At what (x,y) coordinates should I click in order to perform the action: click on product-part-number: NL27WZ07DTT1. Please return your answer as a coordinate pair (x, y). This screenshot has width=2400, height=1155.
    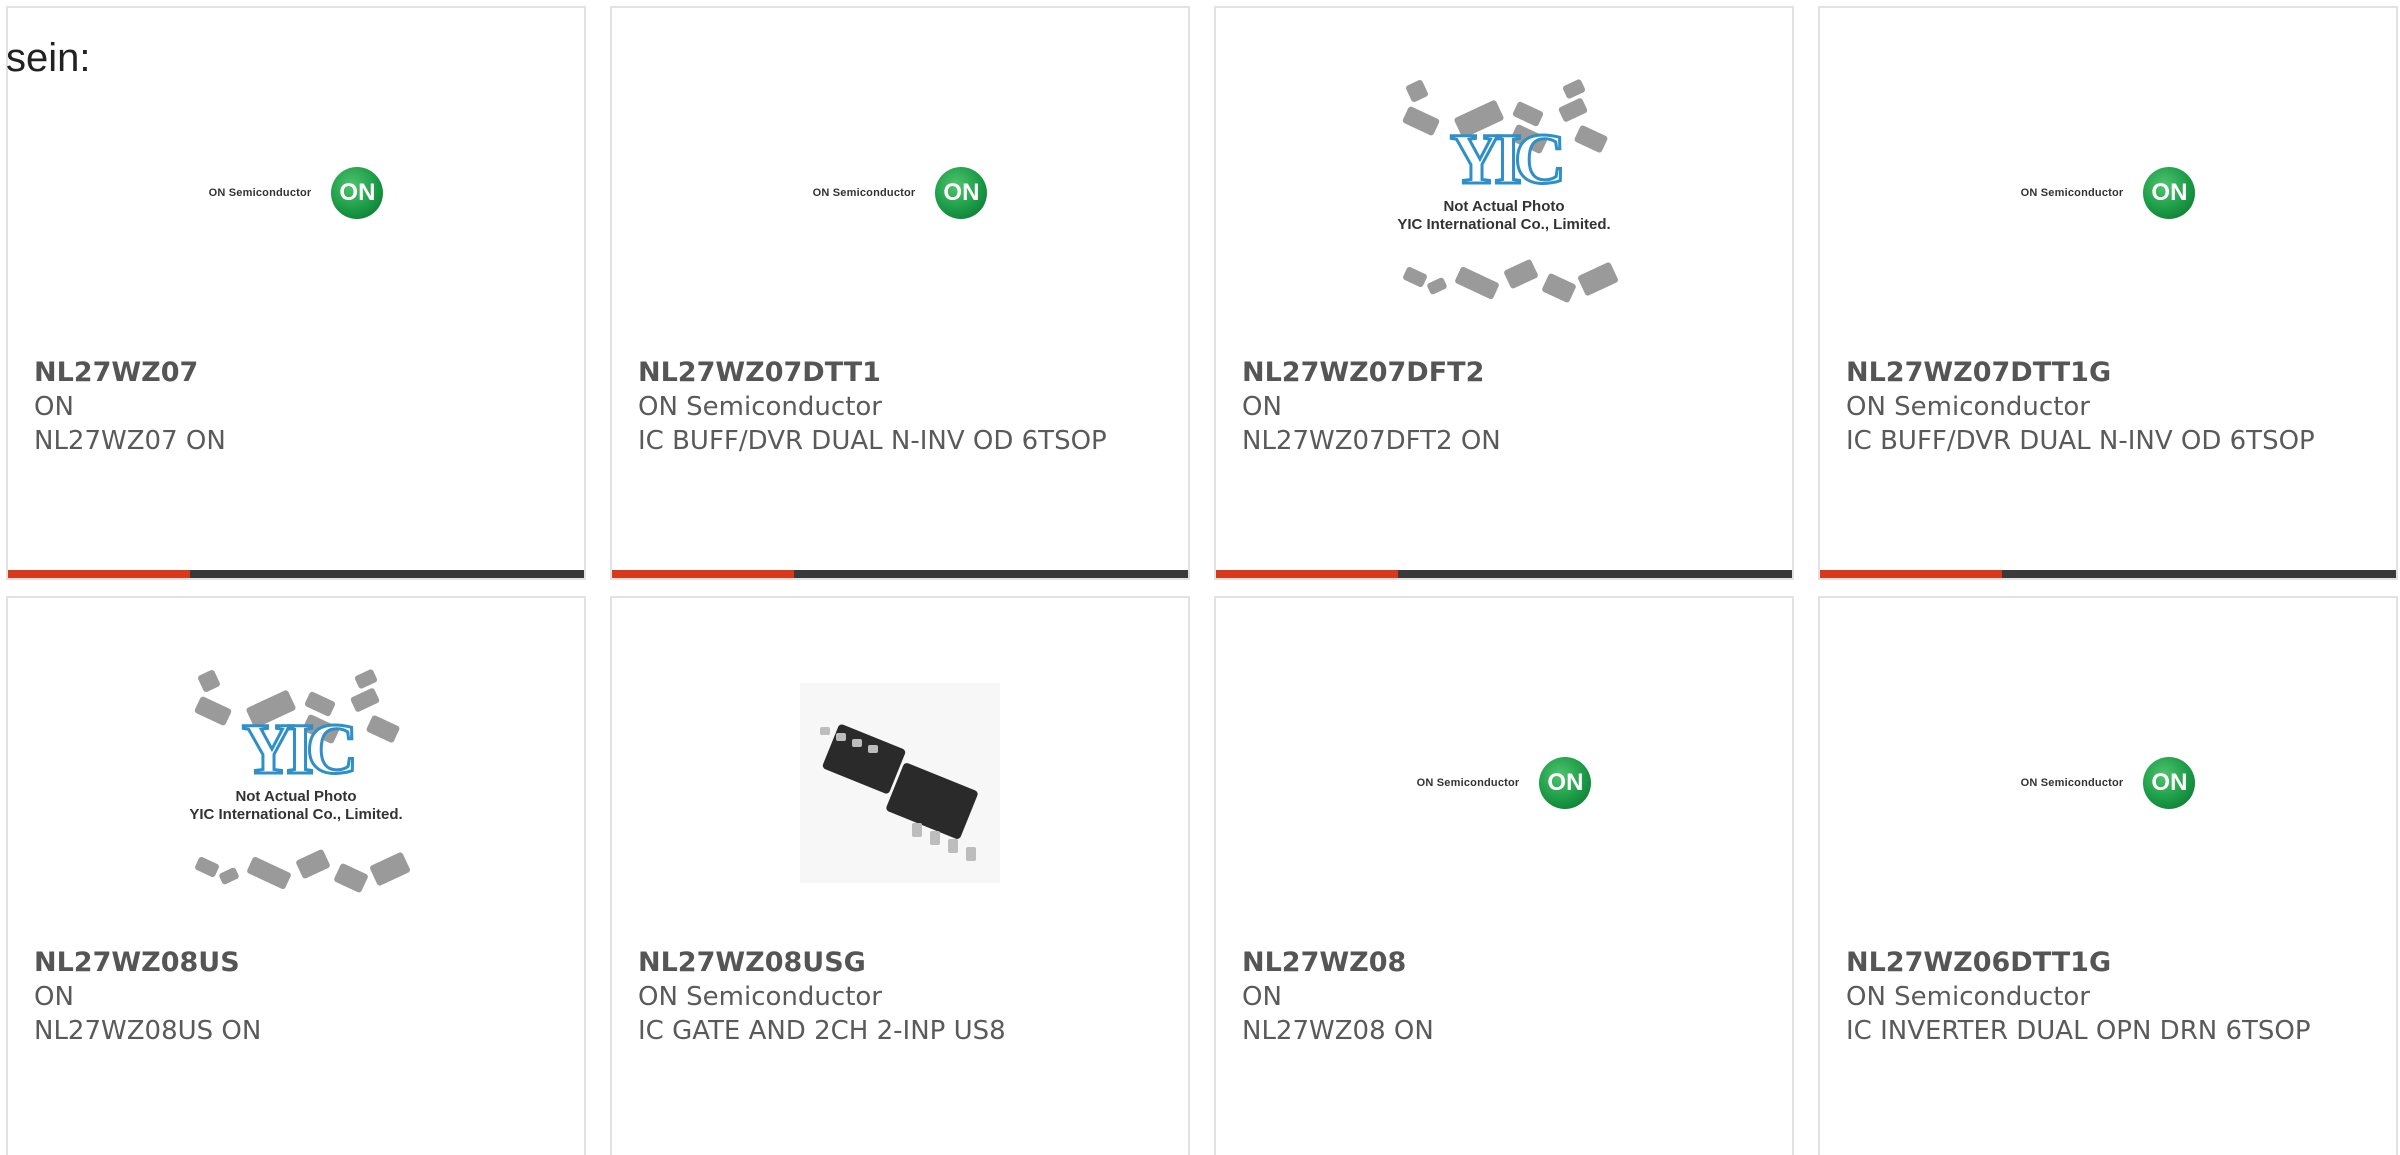
    Looking at the image, I should click on (903, 373).